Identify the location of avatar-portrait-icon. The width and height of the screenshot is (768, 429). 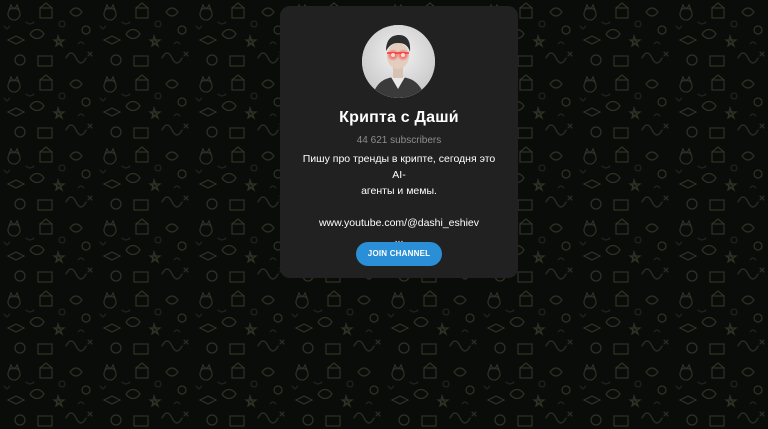
(398, 61).